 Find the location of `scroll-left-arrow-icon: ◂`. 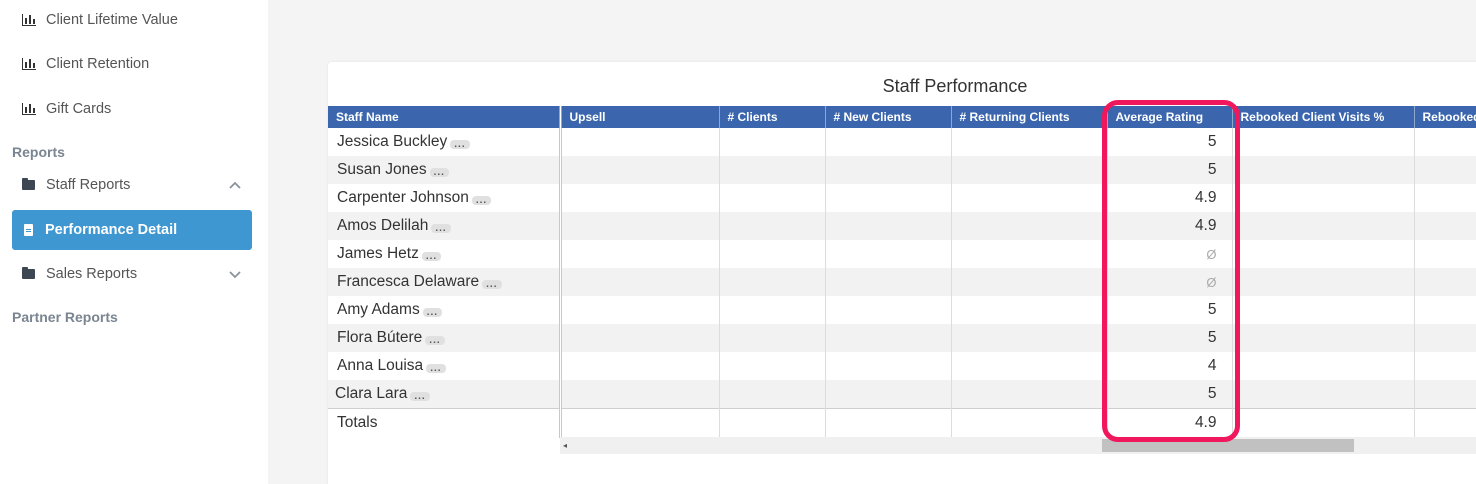

scroll-left-arrow-icon: ◂ is located at coordinates (565, 445).